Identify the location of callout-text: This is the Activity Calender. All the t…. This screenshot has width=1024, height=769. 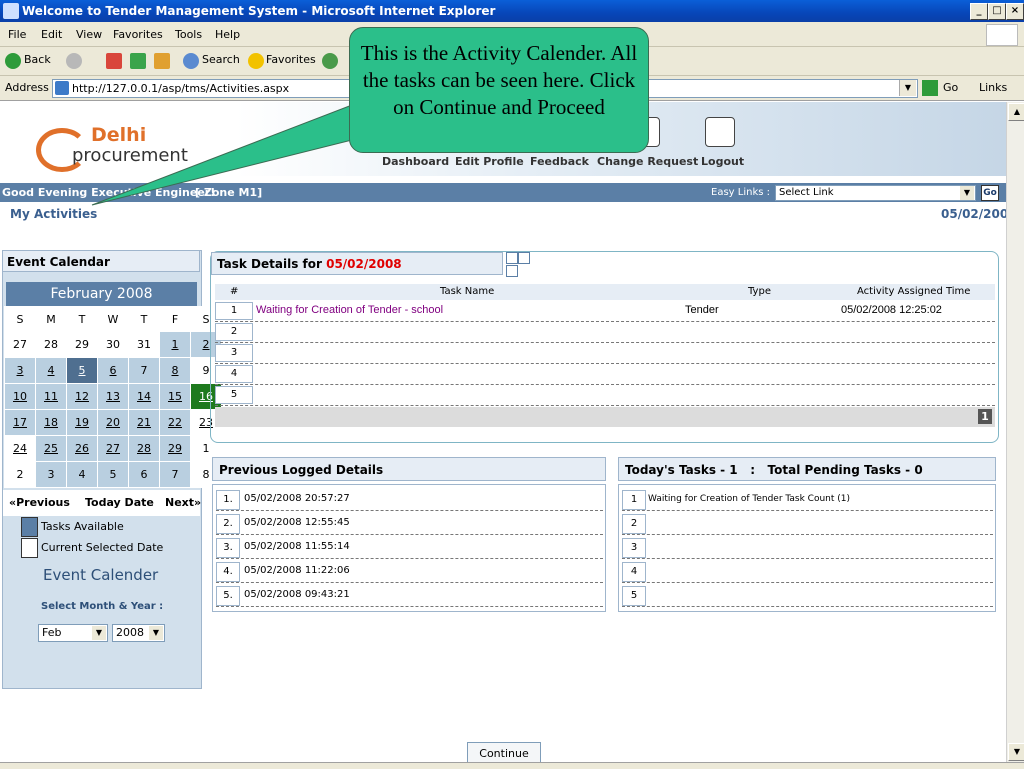
(499, 80).